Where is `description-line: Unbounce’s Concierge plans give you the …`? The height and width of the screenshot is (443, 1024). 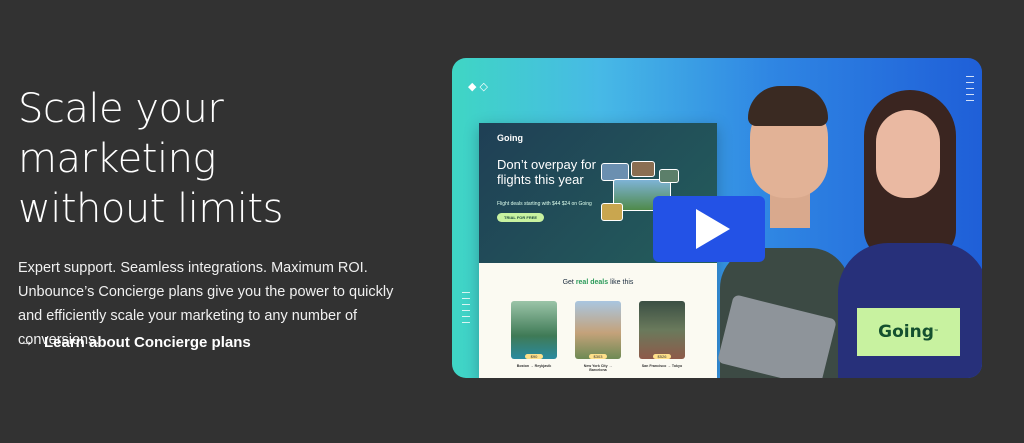 description-line: Unbounce’s Concierge plans give you the … is located at coordinates (206, 292).